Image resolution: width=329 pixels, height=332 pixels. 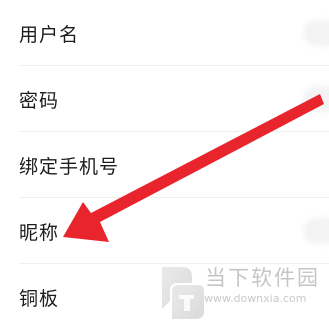 I want to click on watermark-name: 当下软件园, so click(x=262, y=278).